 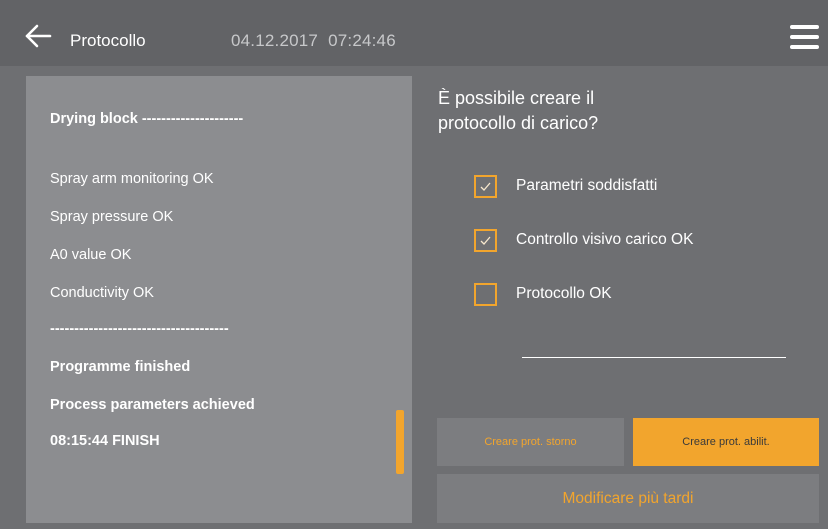 What do you see at coordinates (804, 37) in the screenshot?
I see `hamburger-menu-icon` at bounding box center [804, 37].